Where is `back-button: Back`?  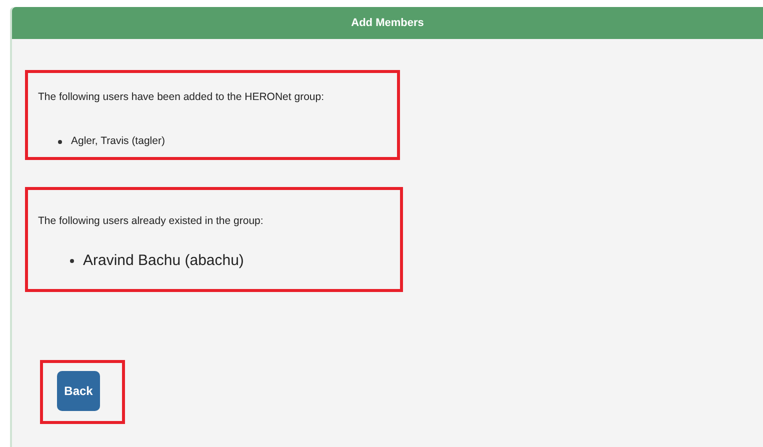 back-button: Back is located at coordinates (78, 391).